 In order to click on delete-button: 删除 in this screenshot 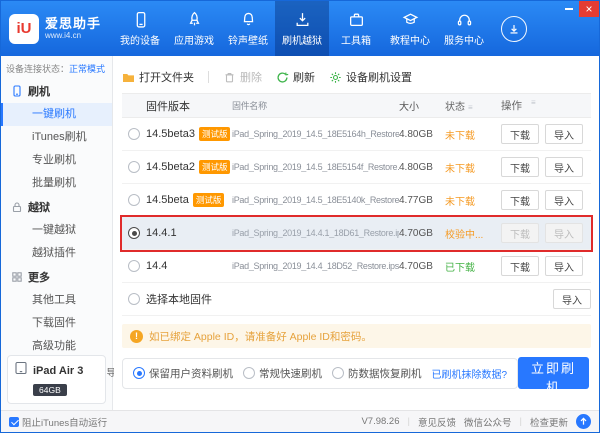, I will do `click(242, 77)`.